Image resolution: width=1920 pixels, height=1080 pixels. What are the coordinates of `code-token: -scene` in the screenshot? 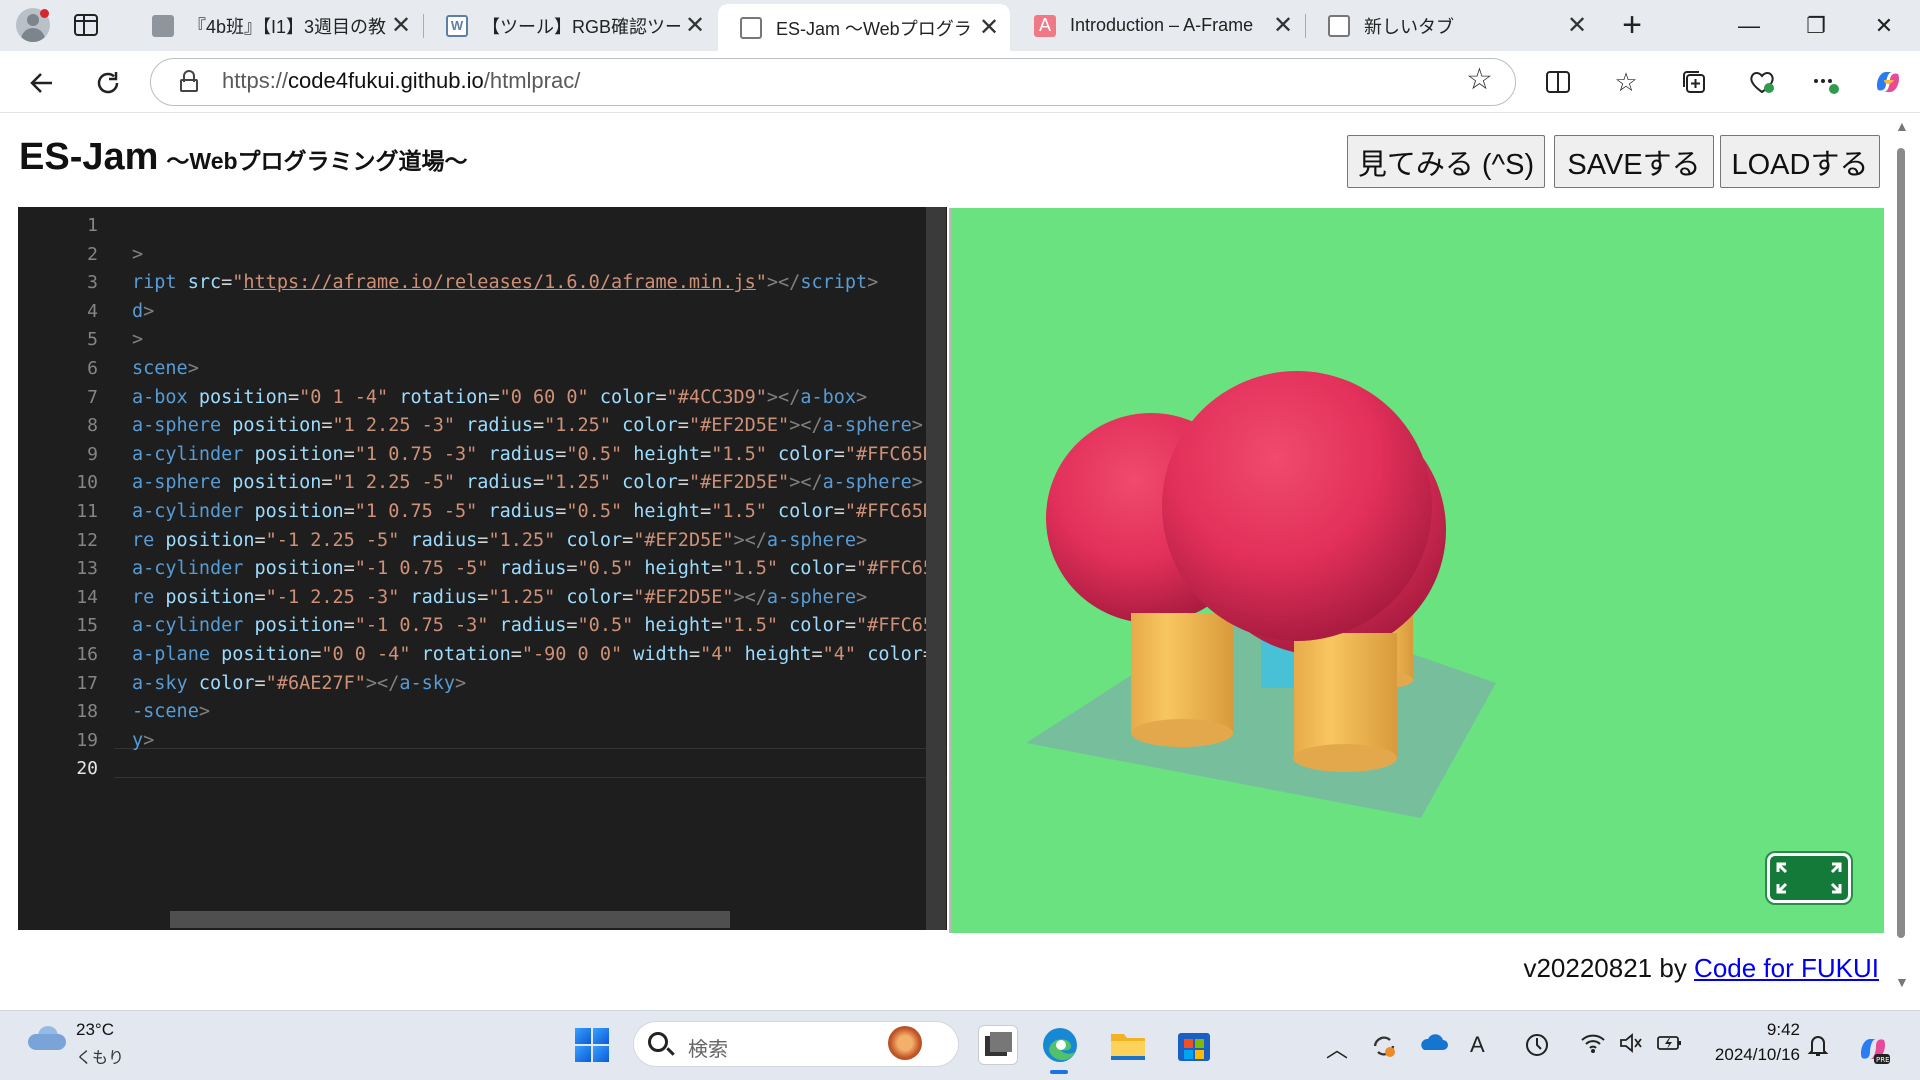 It's located at (165, 712).